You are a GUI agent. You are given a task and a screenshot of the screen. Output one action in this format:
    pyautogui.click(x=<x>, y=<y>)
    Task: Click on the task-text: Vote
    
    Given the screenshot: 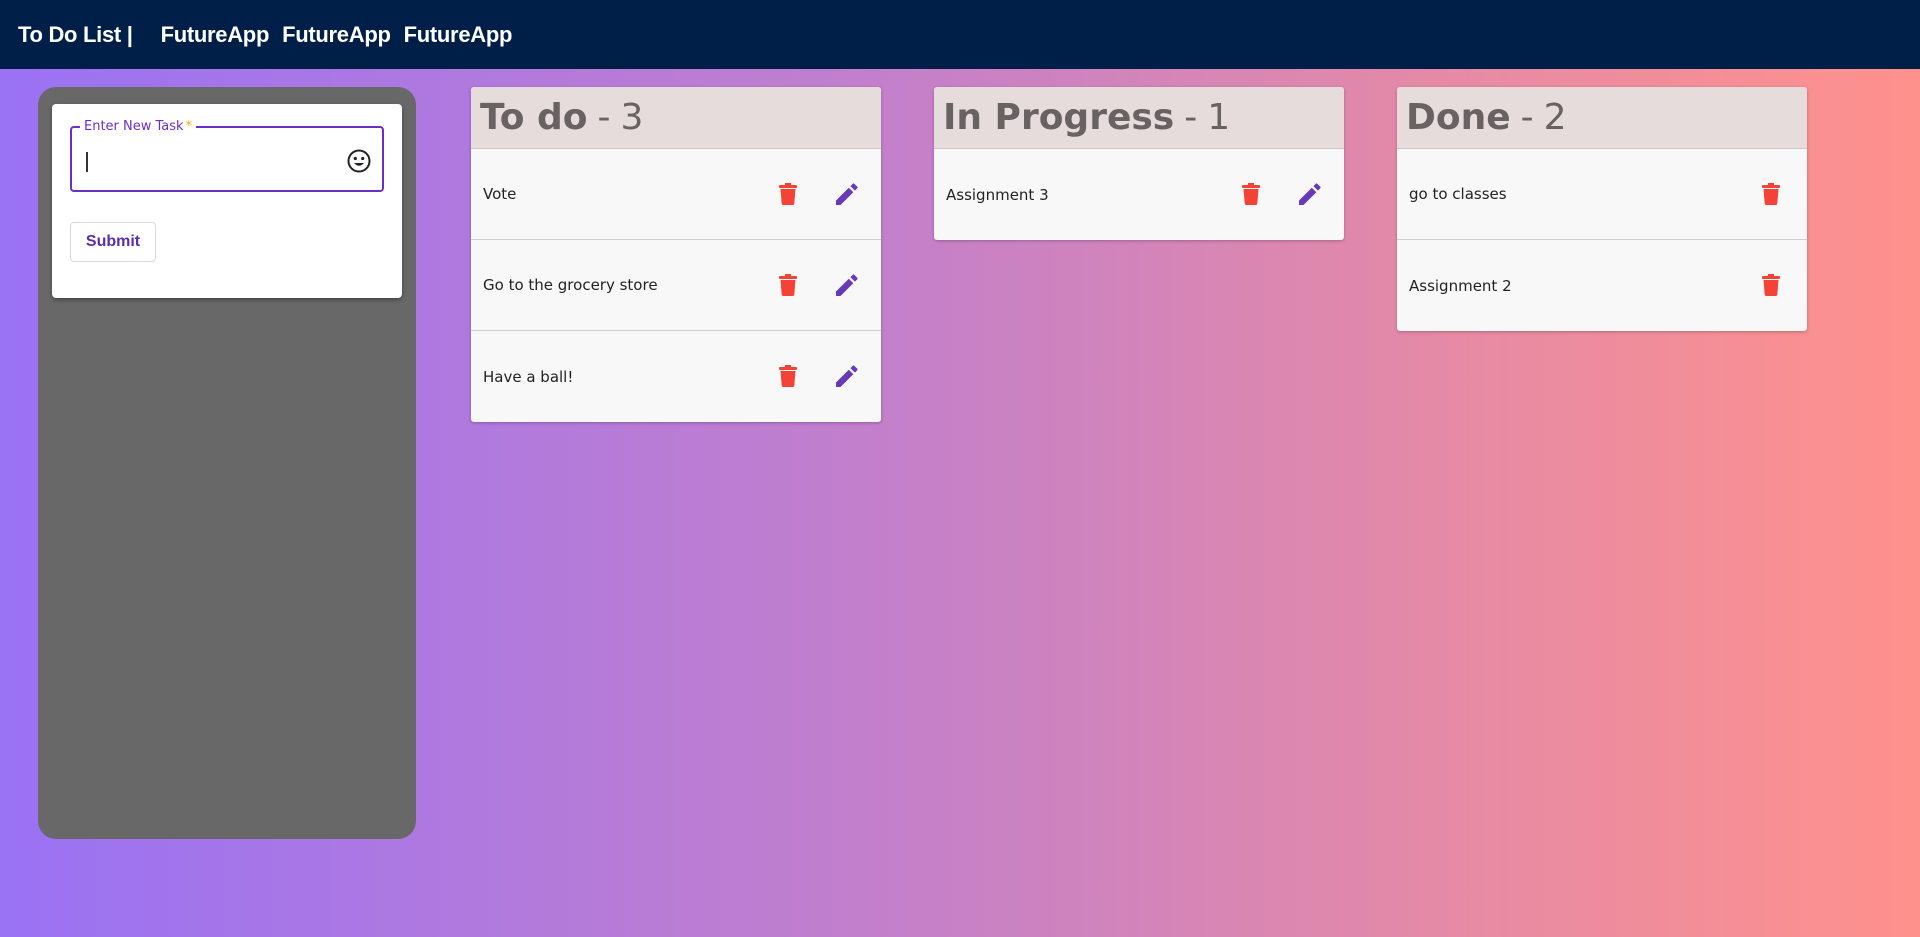 What is the action you would take?
    pyautogui.click(x=500, y=194)
    